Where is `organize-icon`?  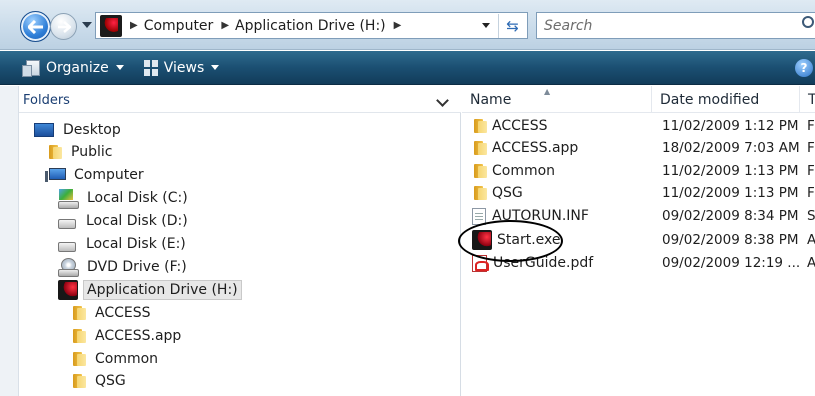 organize-icon is located at coordinates (31, 68).